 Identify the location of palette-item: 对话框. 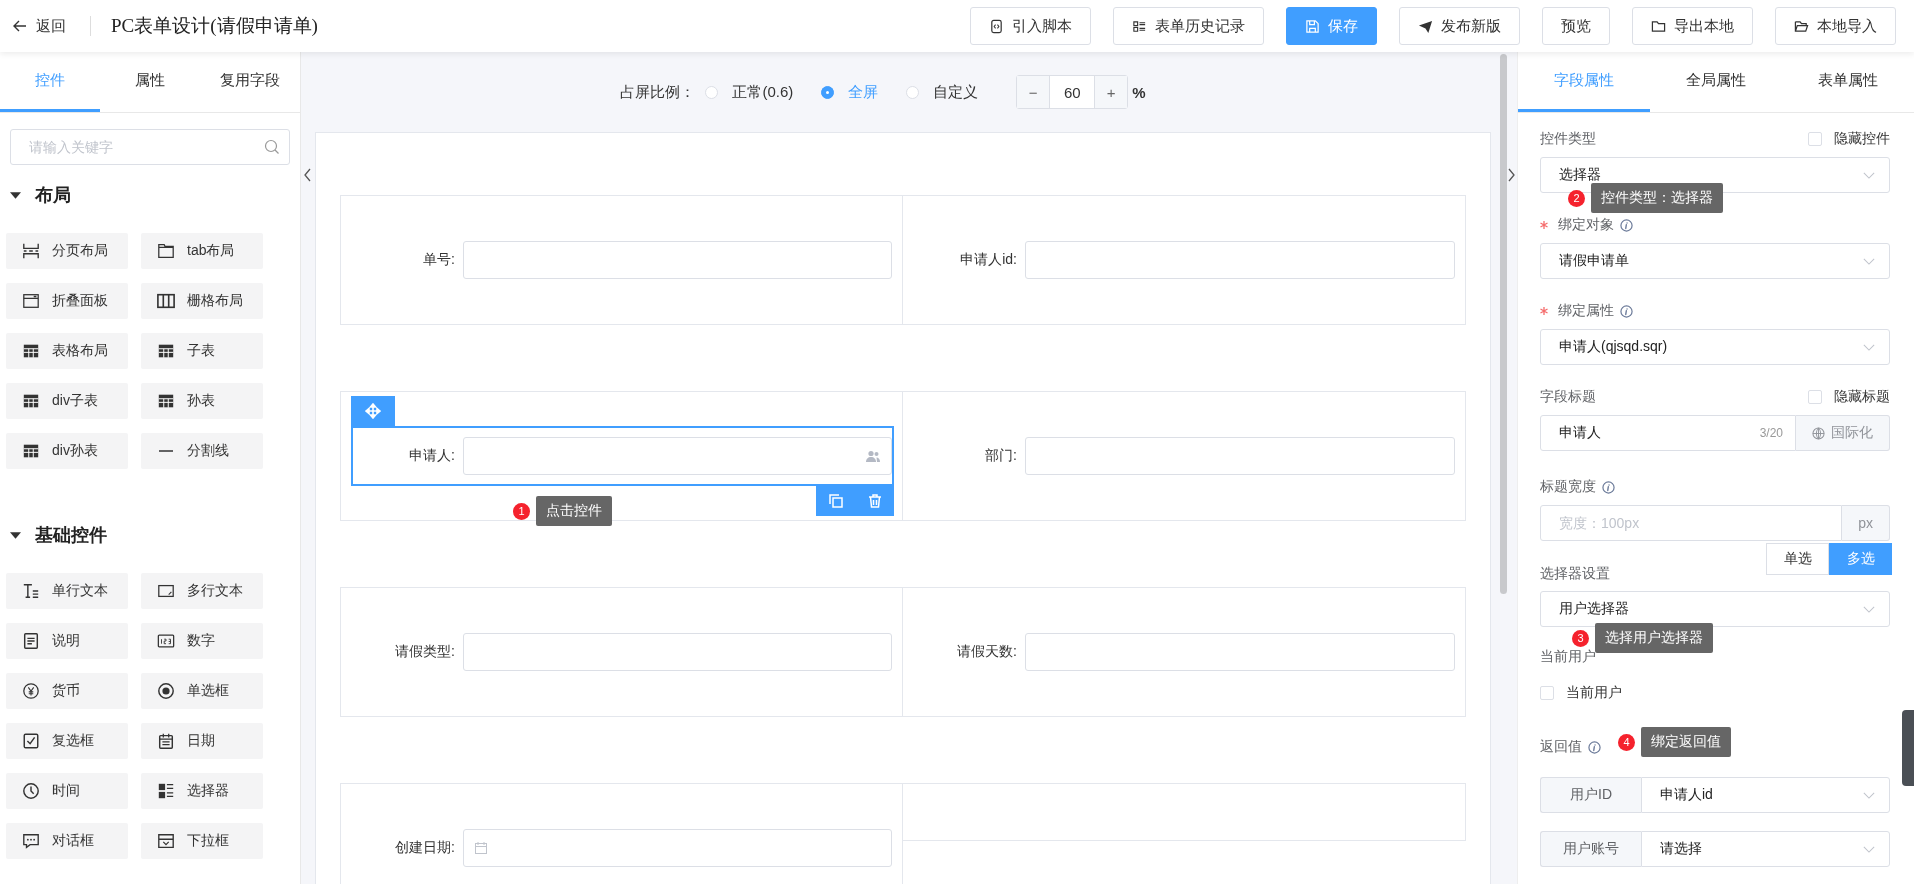
(67, 841).